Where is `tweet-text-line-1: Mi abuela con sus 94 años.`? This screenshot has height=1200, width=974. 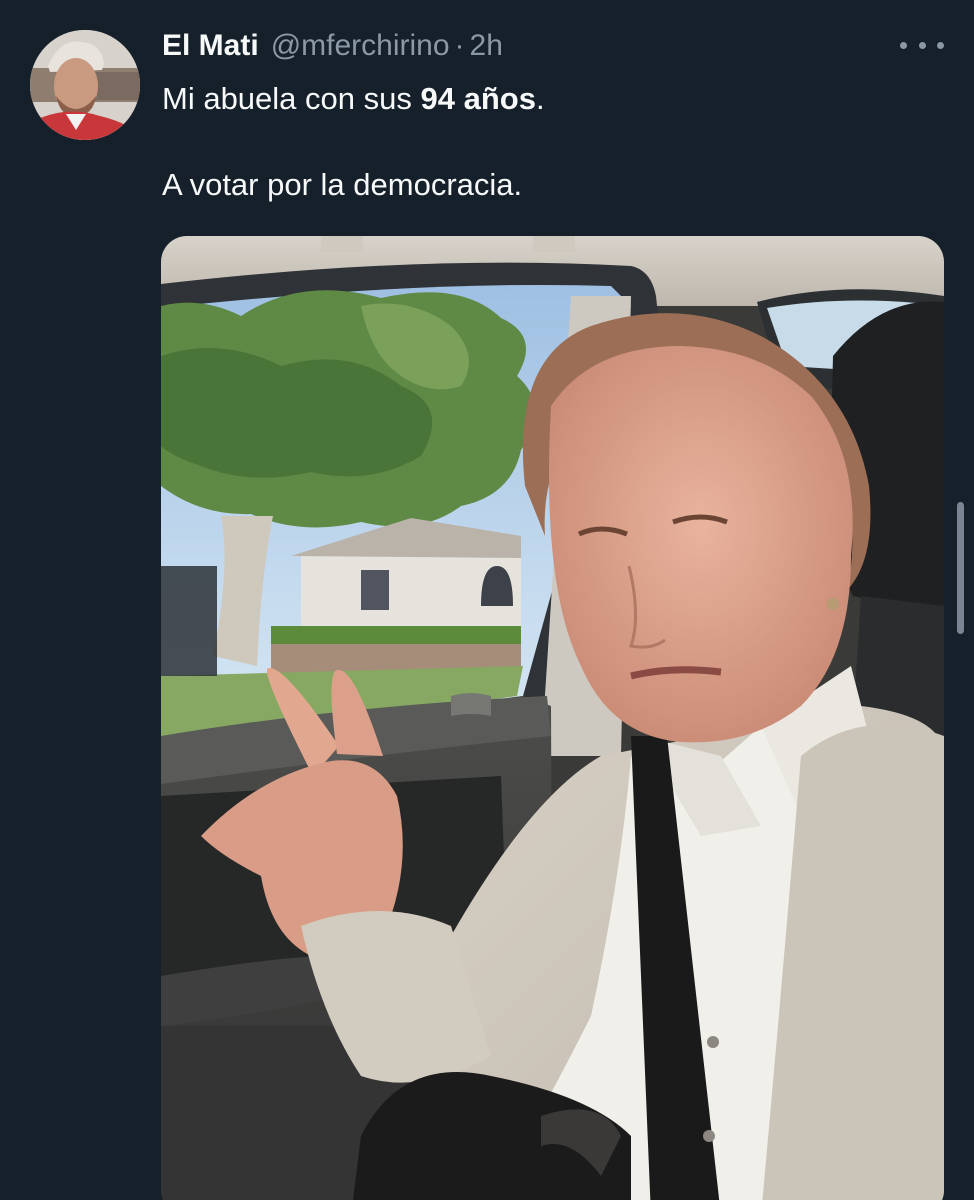 tweet-text-line-1: Mi abuela con sus 94 años. is located at coordinates (542, 98).